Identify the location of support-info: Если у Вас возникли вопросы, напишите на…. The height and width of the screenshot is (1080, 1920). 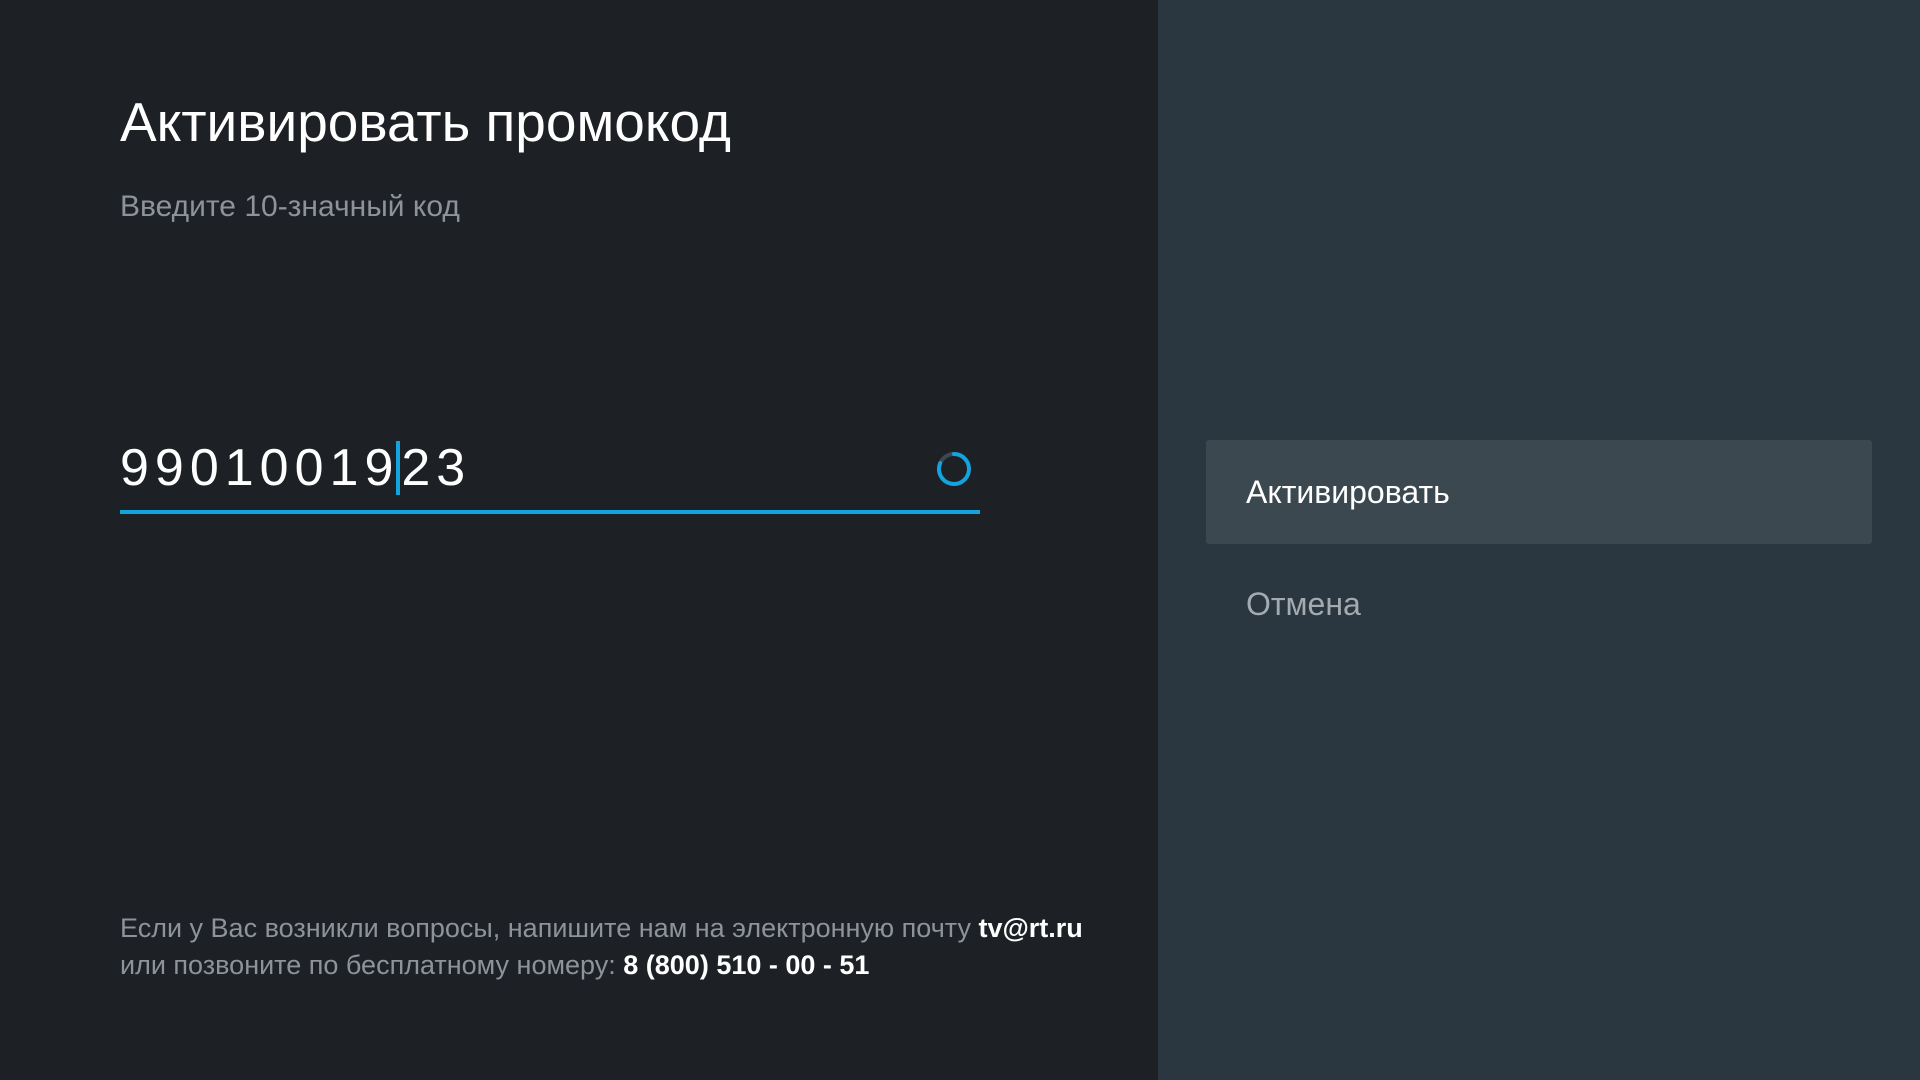
(601, 947).